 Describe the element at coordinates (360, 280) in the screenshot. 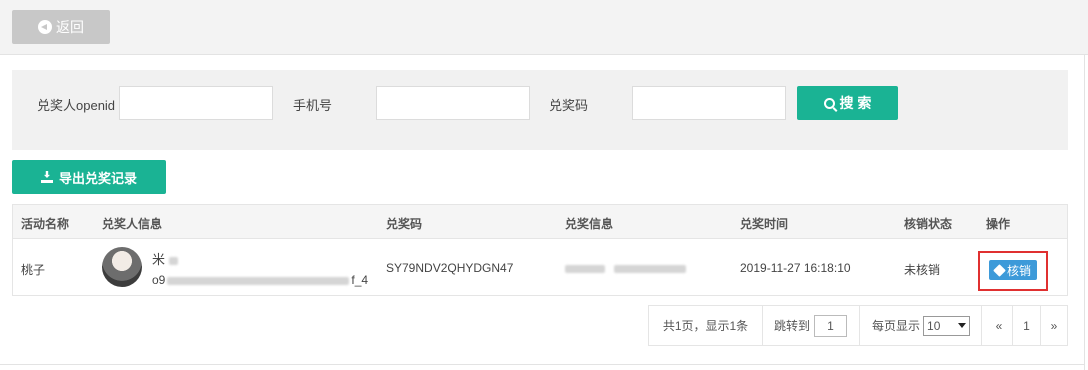

I see `openid-suffix: f_4` at that location.